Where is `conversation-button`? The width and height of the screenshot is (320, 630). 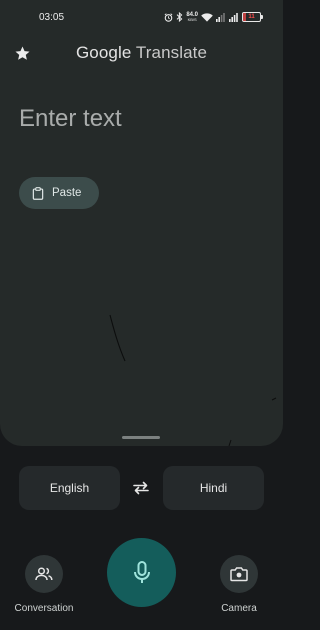 conversation-button is located at coordinates (44, 574).